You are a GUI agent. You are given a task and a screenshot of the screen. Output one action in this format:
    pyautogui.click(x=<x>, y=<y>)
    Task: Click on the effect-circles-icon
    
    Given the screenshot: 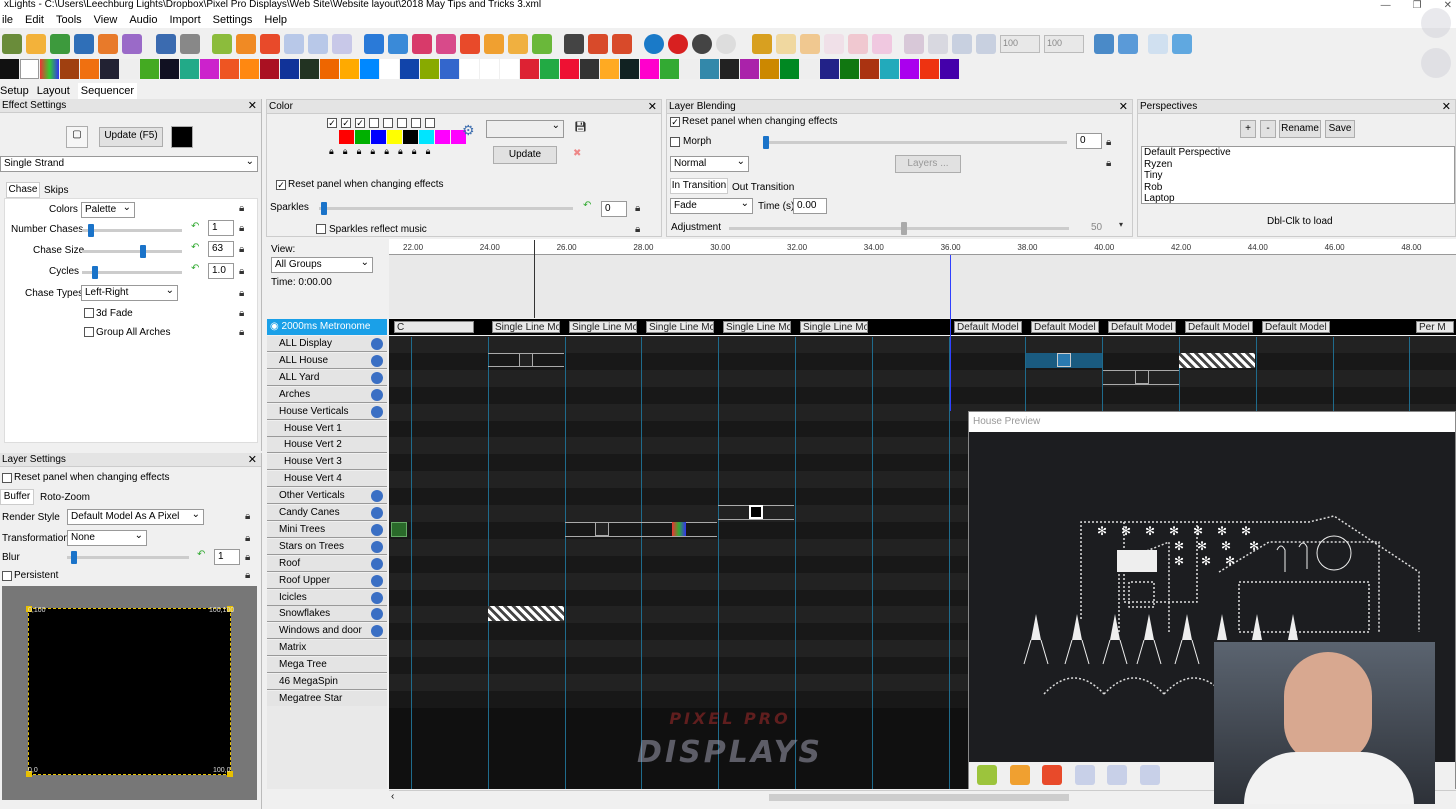 What is the action you would take?
    pyautogui.click(x=109, y=69)
    